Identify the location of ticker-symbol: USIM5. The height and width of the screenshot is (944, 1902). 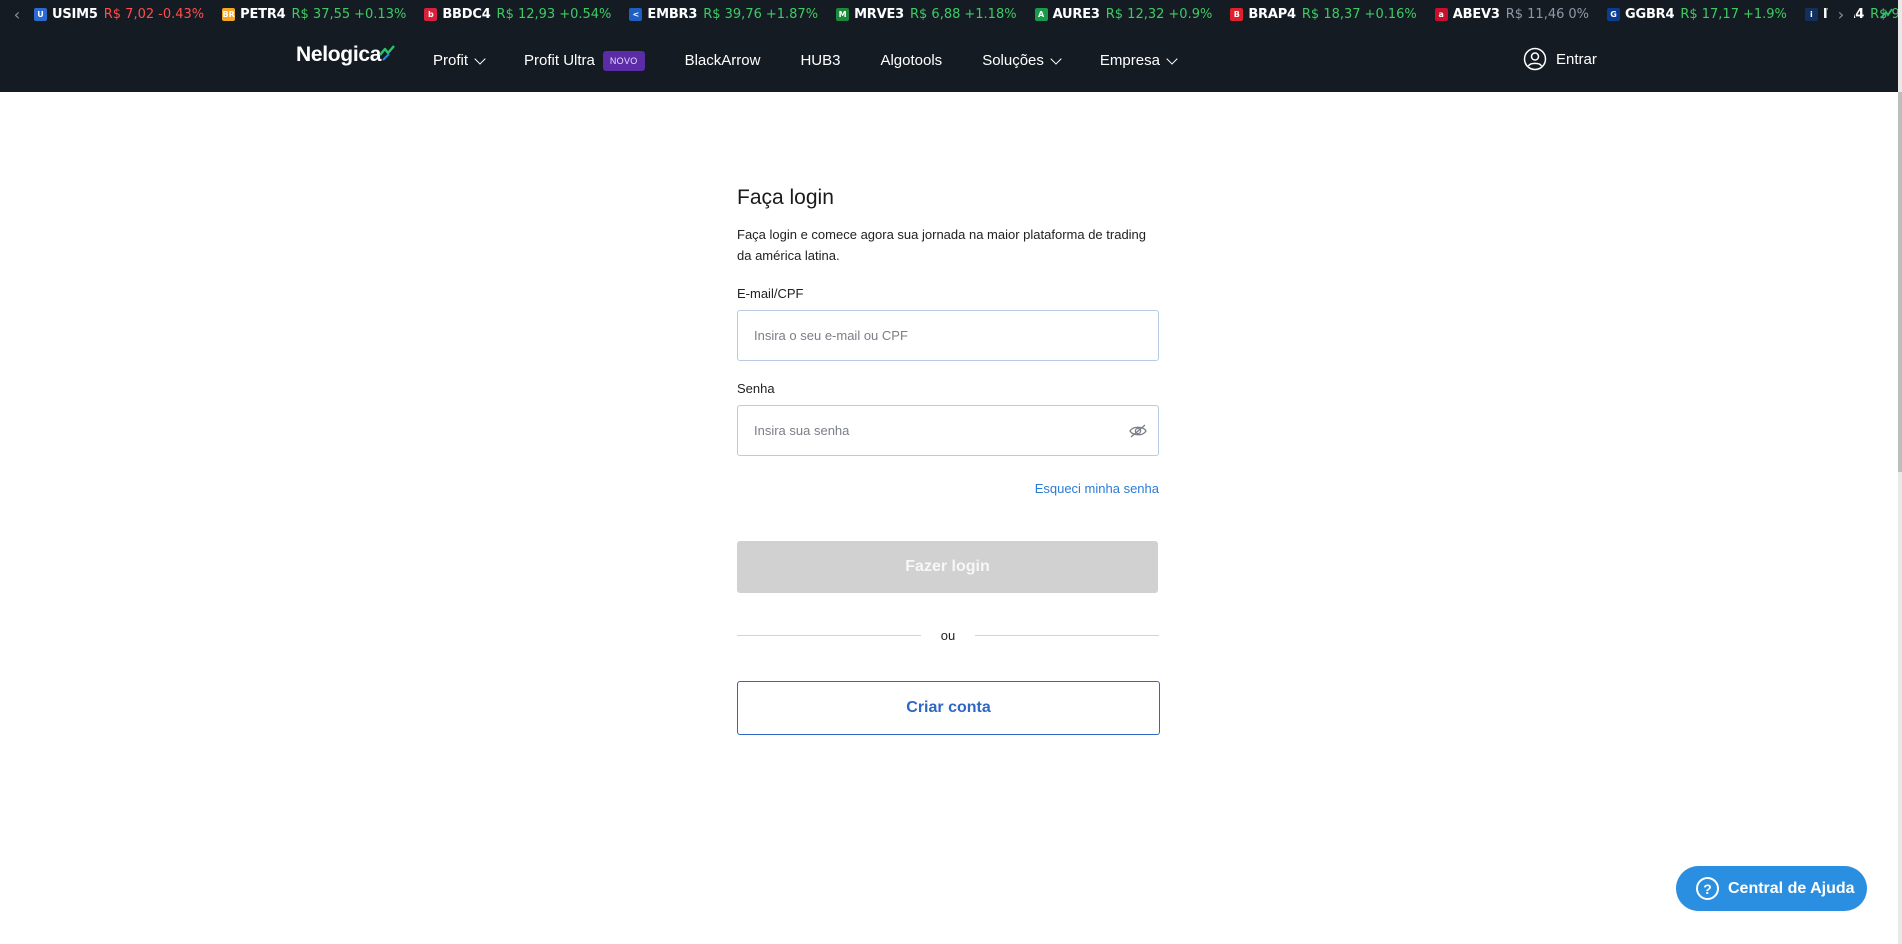
(75, 14).